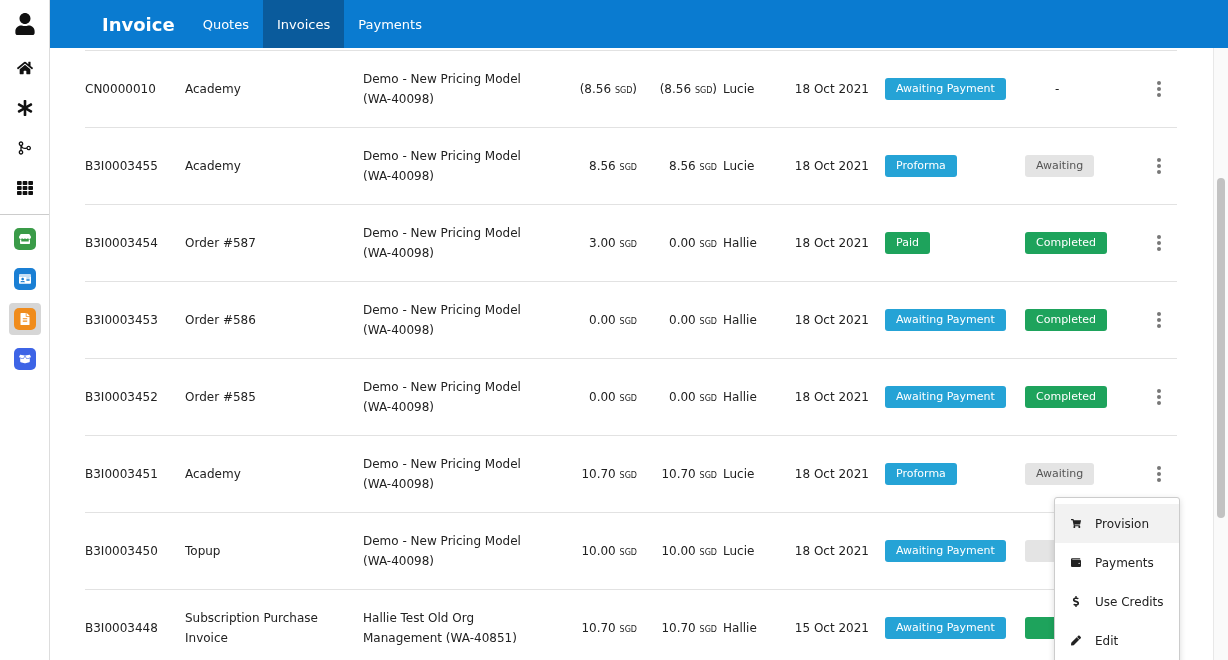  Describe the element at coordinates (122, 166) in the screenshot. I see `invoice-number: B3I0003455` at that location.